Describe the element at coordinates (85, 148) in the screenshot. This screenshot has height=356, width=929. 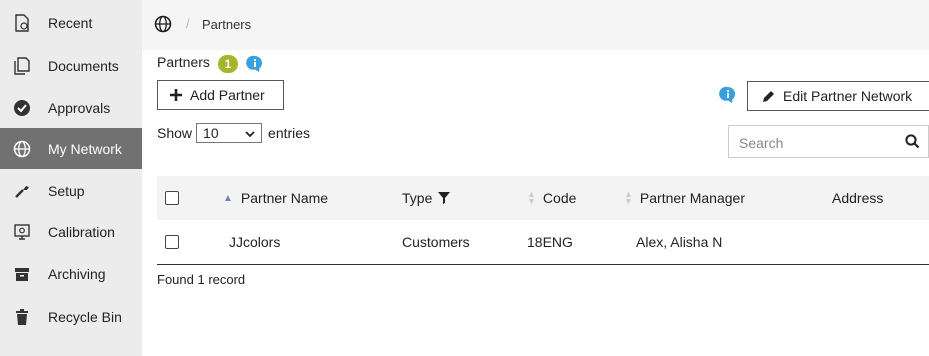
I see `sidebar-item-label: My Network` at that location.